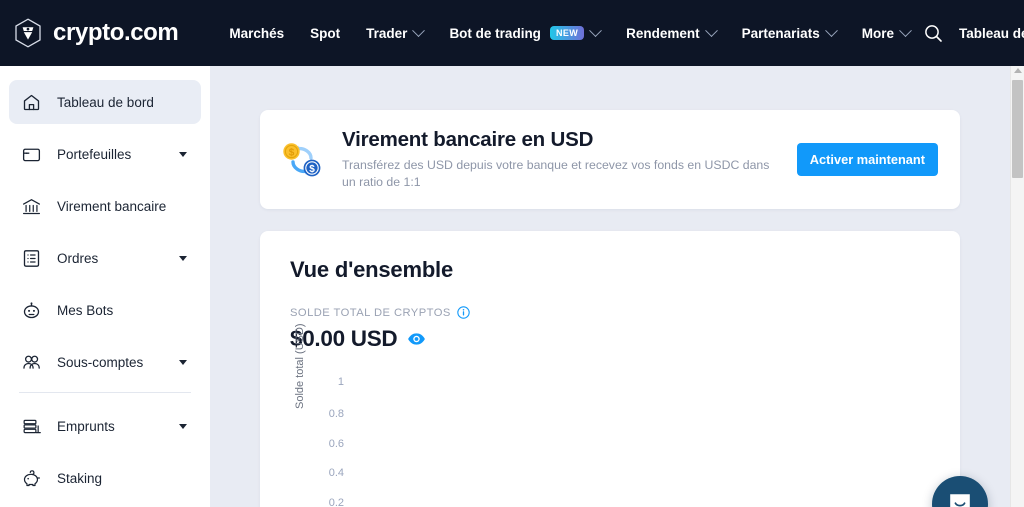 The width and height of the screenshot is (1024, 507). Describe the element at coordinates (867, 159) in the screenshot. I see `activate-now-button: Activer maintenant` at that location.